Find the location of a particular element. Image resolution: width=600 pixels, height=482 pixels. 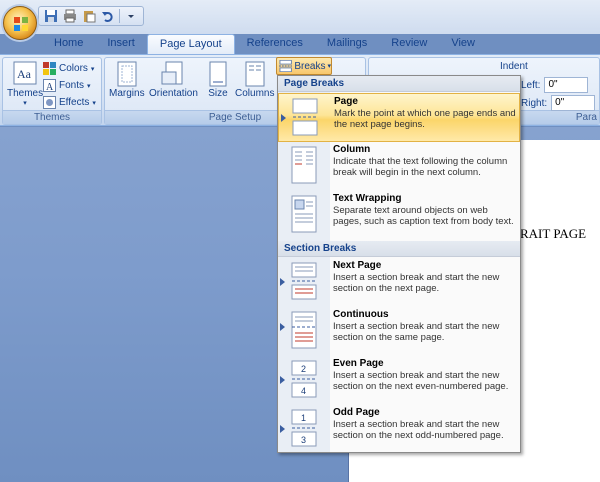

print-icon is located at coordinates (70, 16).